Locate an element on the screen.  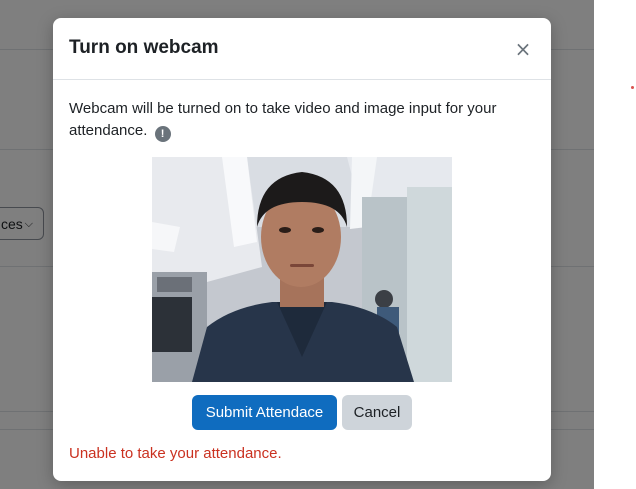
modal-title: Turn on webcam is located at coordinates (144, 47).